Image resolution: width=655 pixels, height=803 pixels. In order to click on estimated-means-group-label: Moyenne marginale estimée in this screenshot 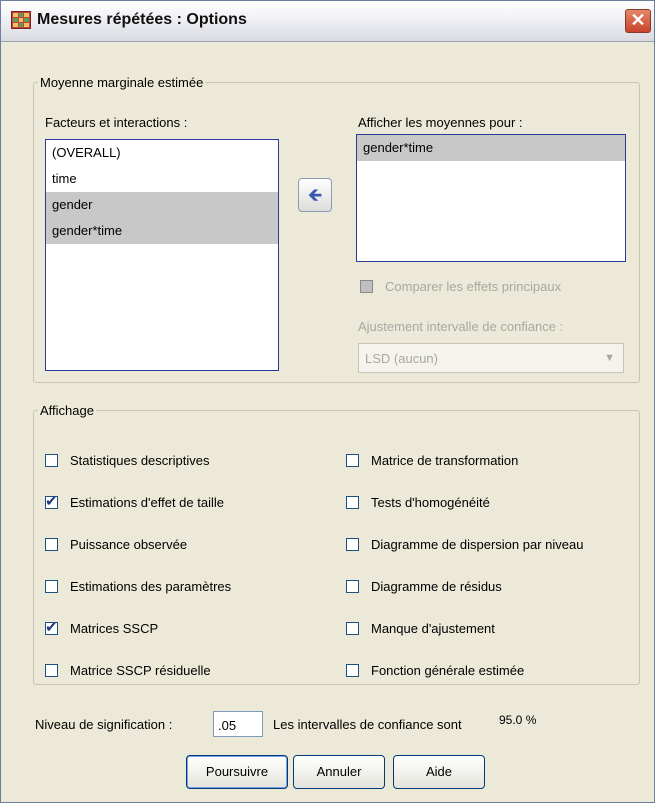, I will do `click(122, 82)`.